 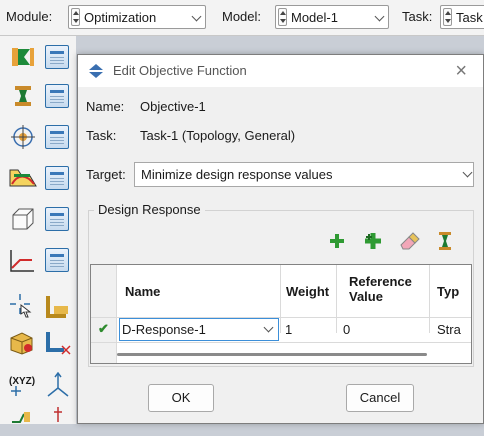 What do you see at coordinates (57, 96) in the screenshot?
I see `constraint-manager-icon` at bounding box center [57, 96].